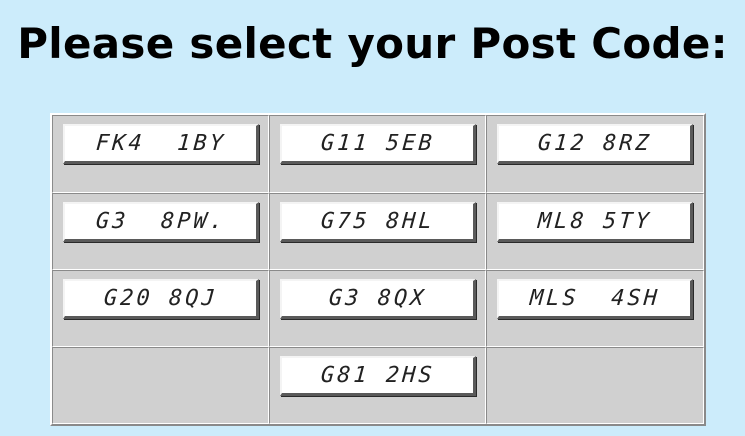  I want to click on postcode-button: MLS 4SH, so click(595, 299).